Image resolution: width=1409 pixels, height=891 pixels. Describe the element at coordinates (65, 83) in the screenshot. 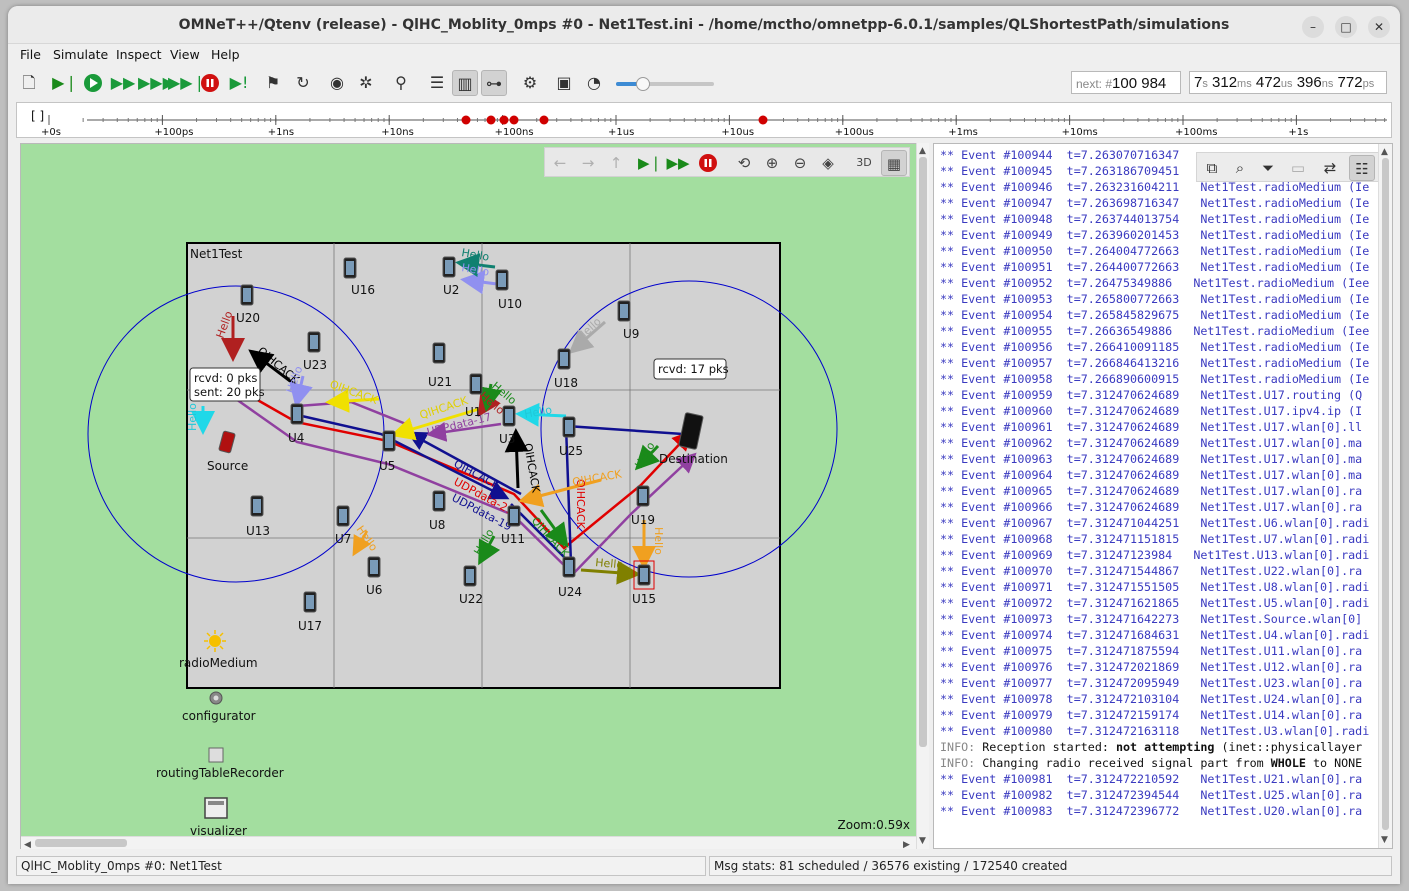

I see `step-icon: ▶❘` at that location.